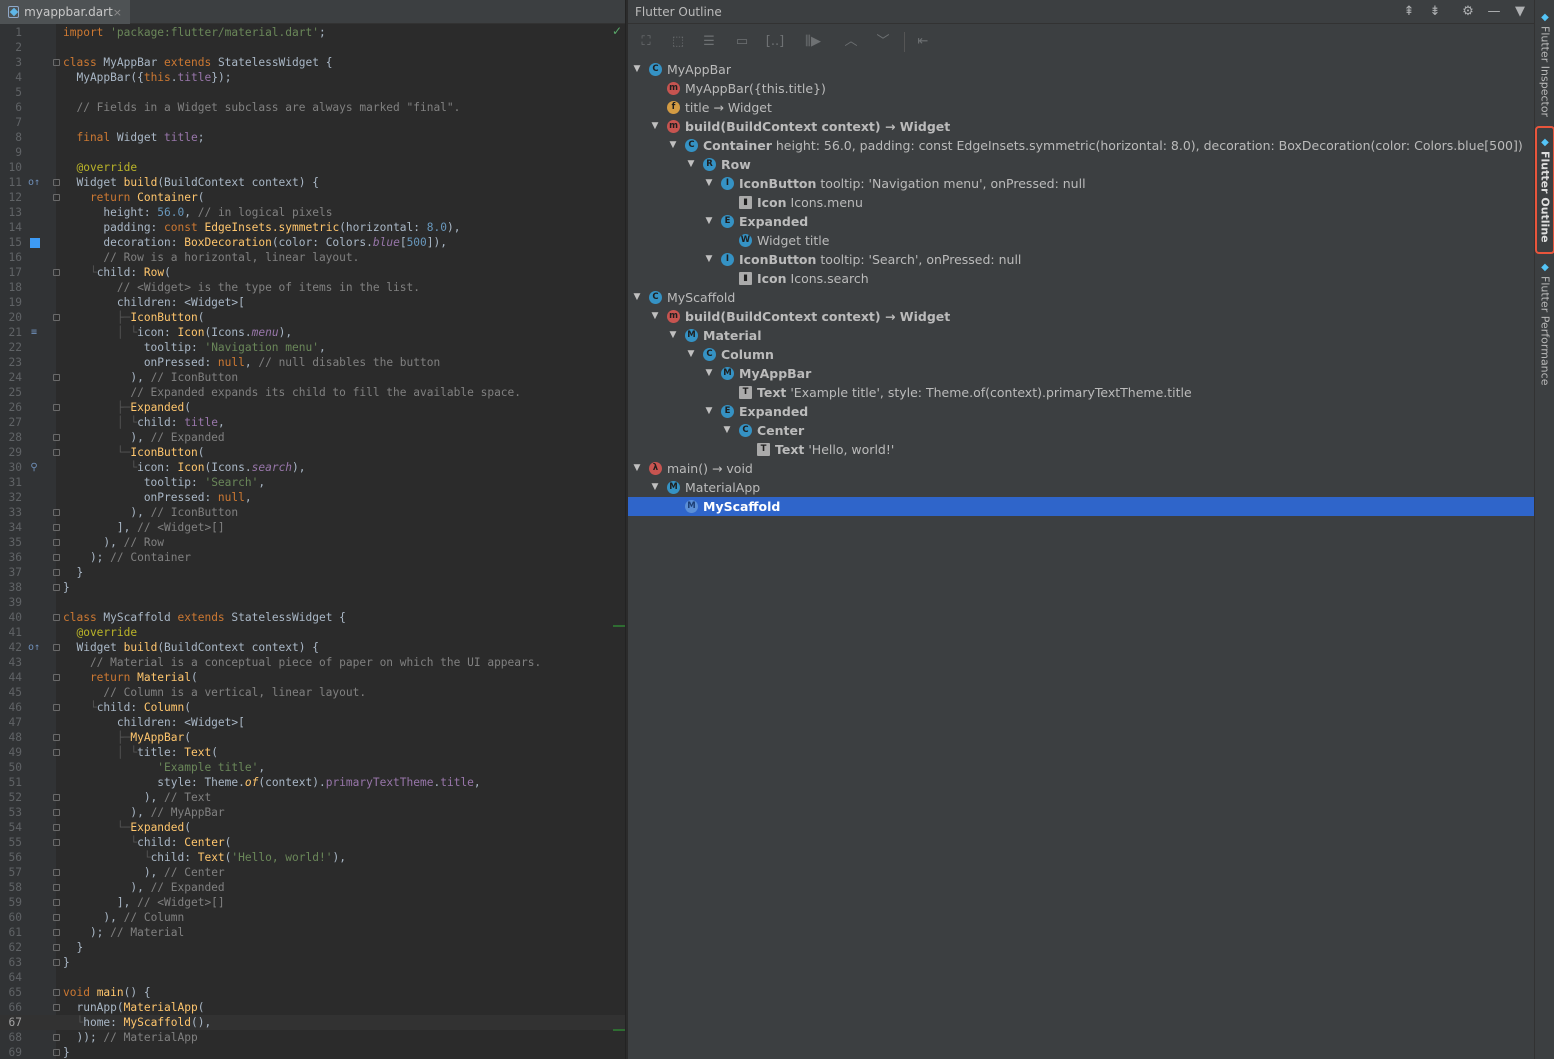 The height and width of the screenshot is (1059, 1554). I want to click on outline-node: f title → Widget, so click(1081, 107).